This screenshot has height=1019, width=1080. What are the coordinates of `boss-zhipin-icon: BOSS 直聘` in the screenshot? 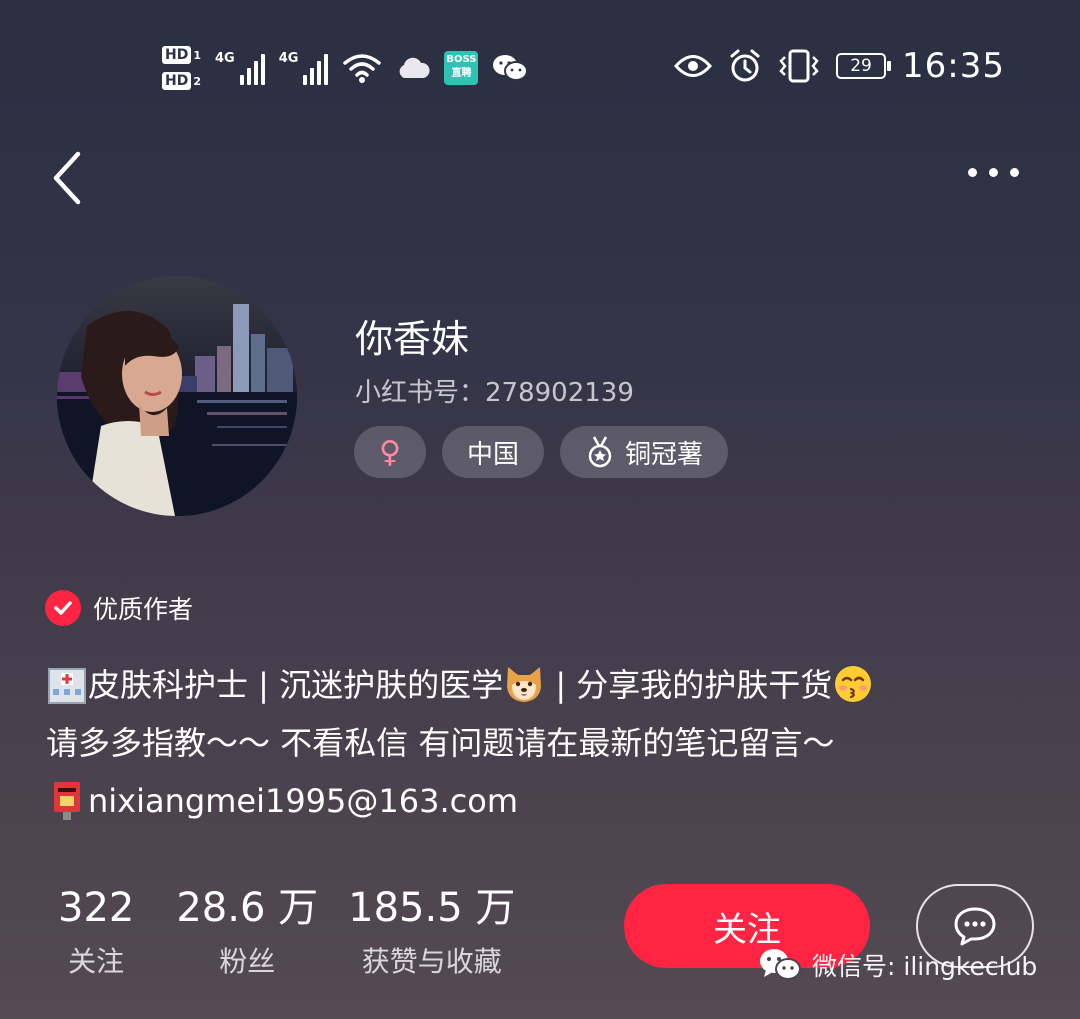 It's located at (461, 68).